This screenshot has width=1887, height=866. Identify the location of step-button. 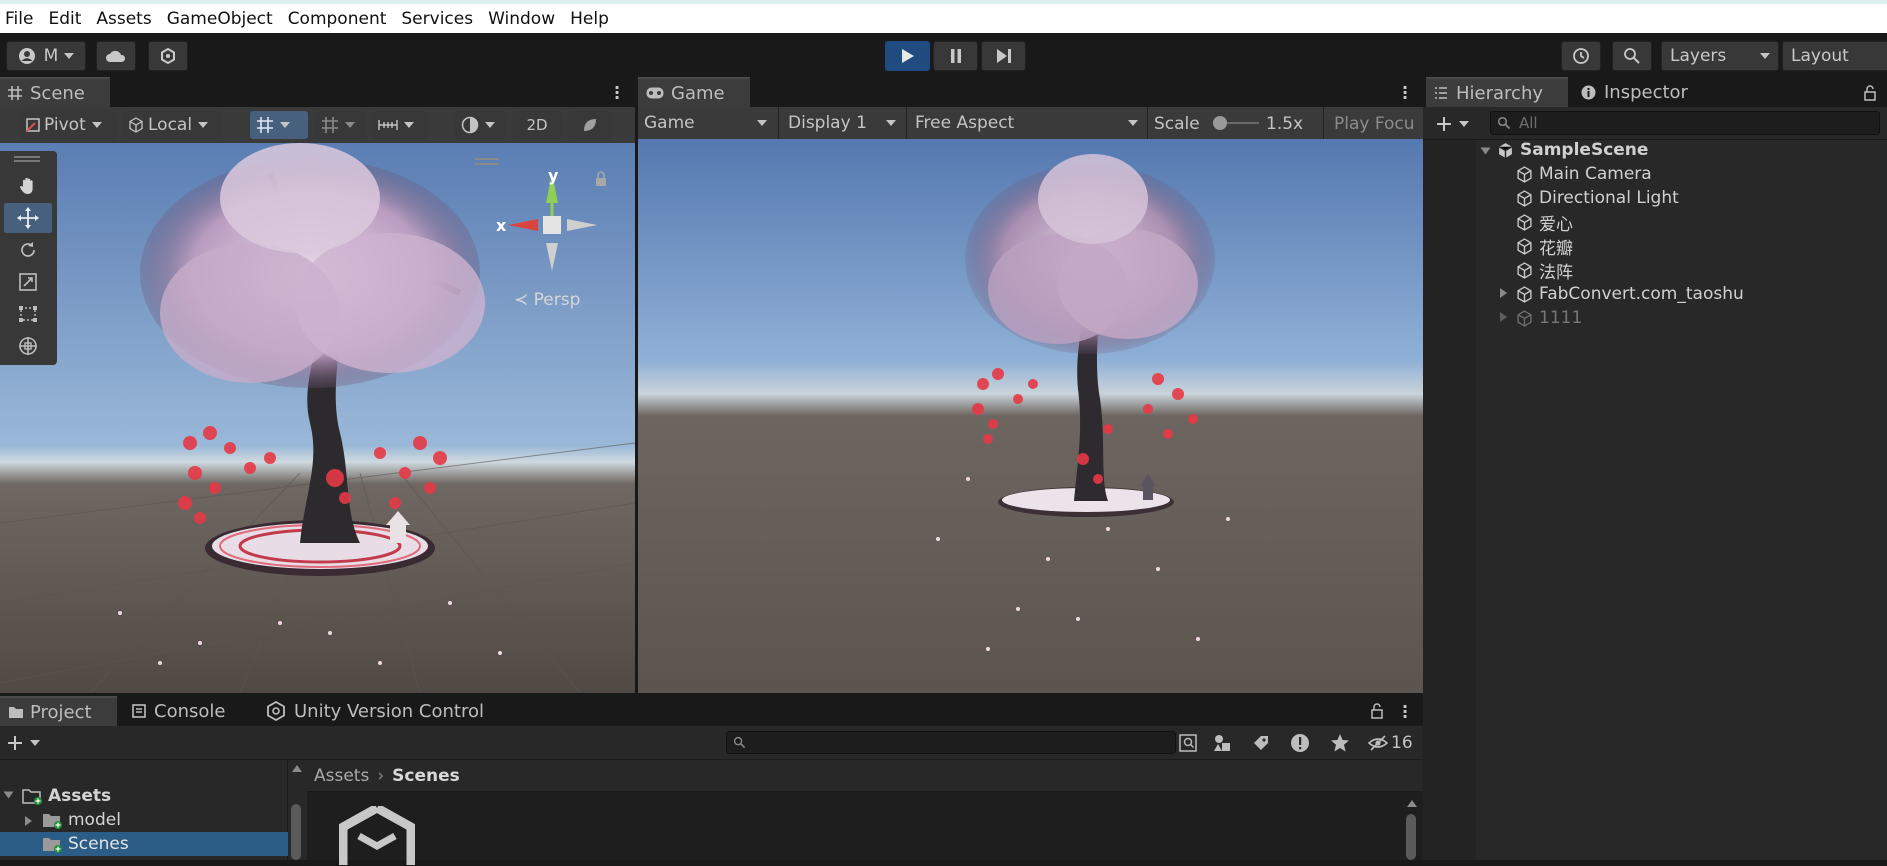
(1003, 56).